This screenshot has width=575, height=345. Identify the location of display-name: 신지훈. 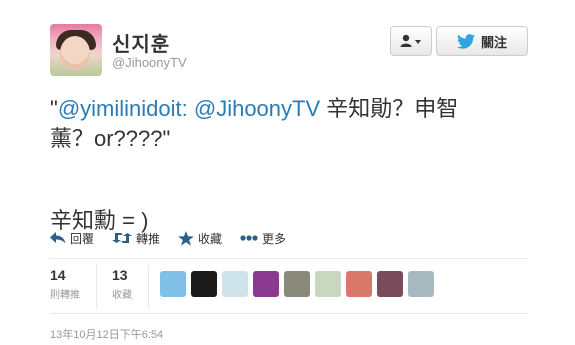
(141, 42).